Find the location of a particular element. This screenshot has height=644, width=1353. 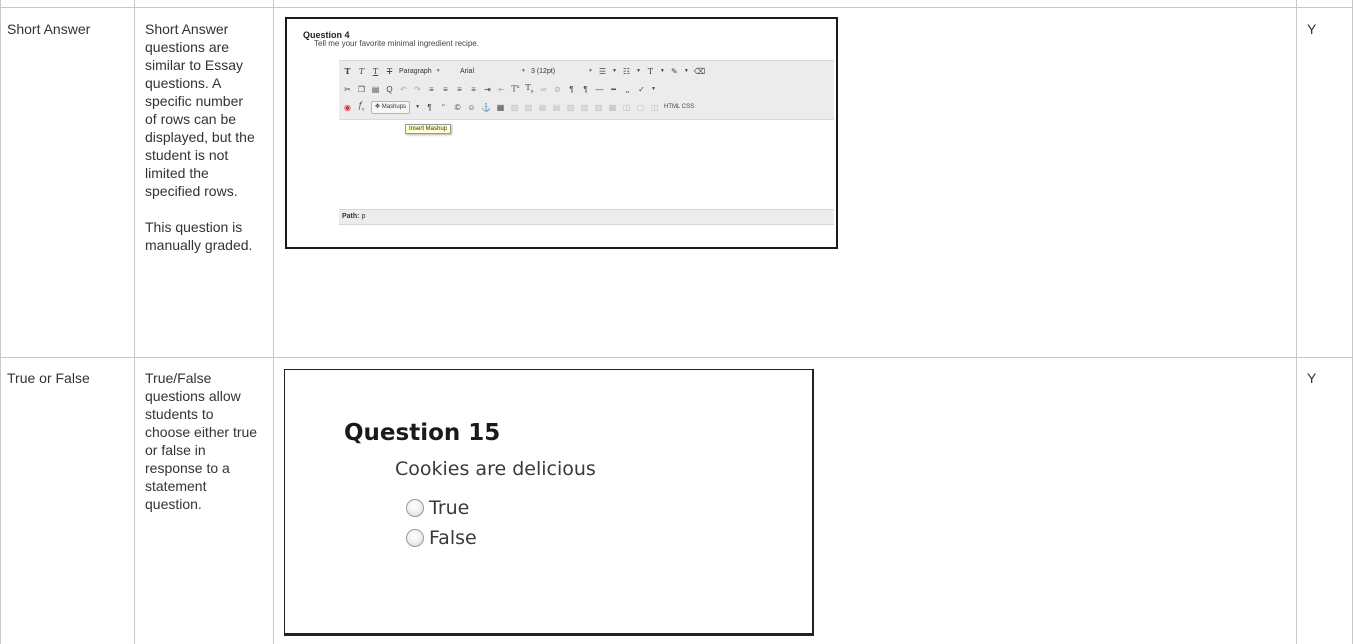

emoticon-icon: ☺ is located at coordinates (471, 107).